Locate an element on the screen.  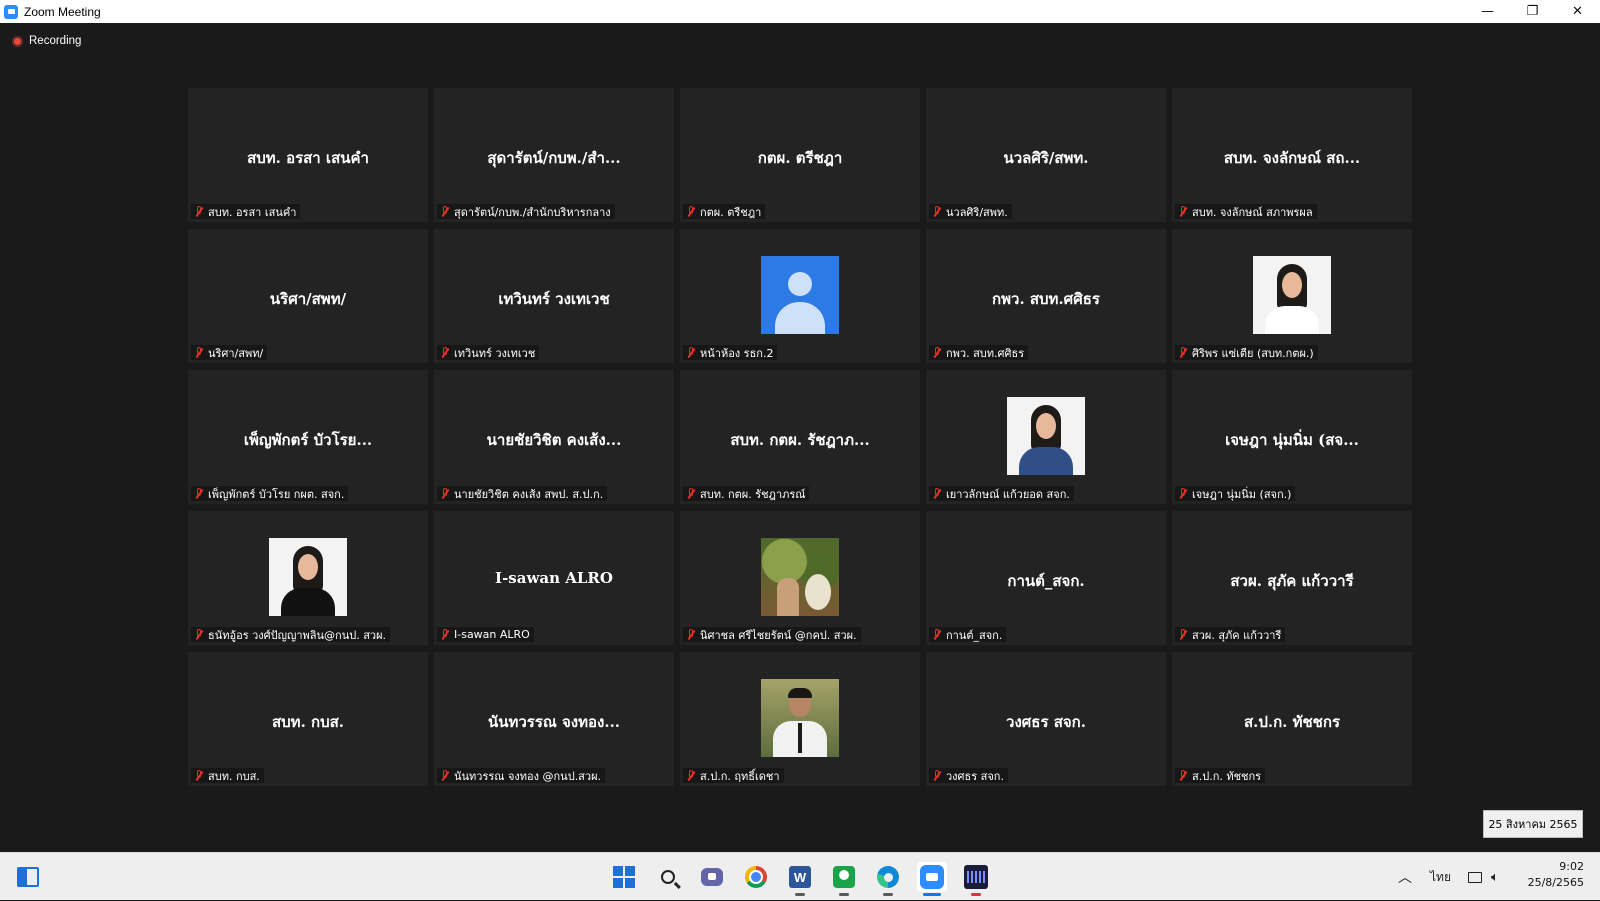
participant-name: นริศา/สพท/ is located at coordinates (236, 353).